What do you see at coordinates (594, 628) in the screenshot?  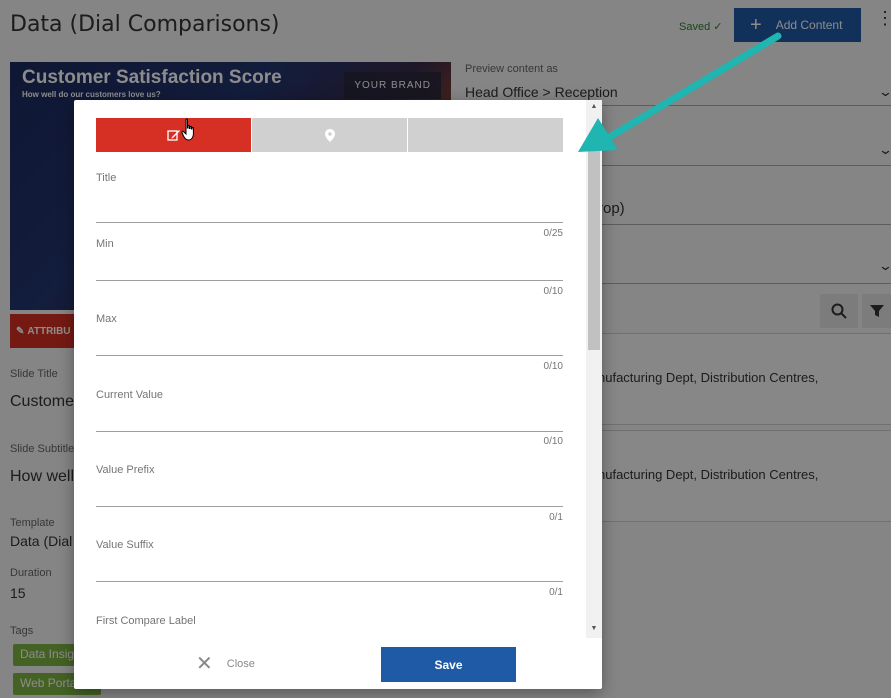 I see `scroll-down-icon: ▼` at bounding box center [594, 628].